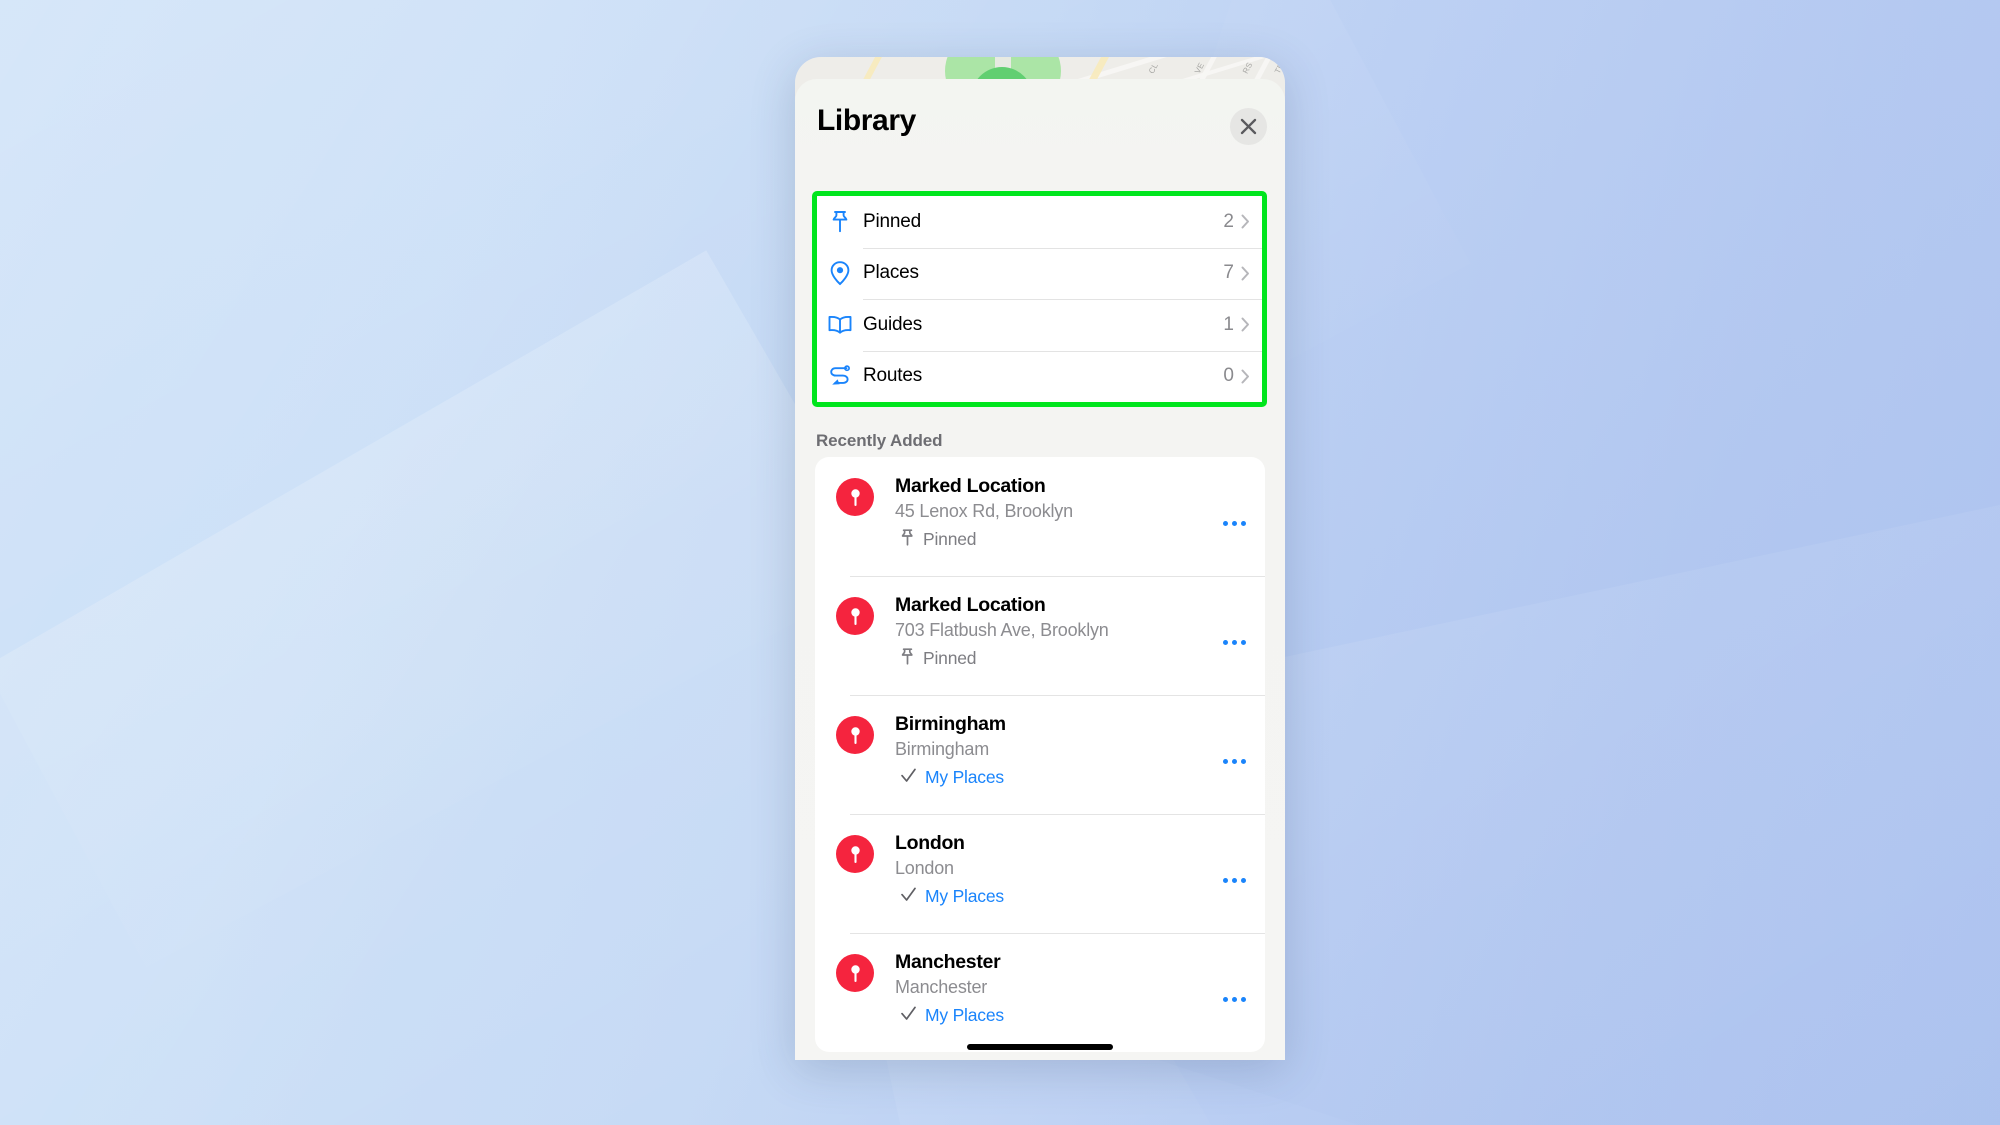  Describe the element at coordinates (1039, 325) in the screenshot. I see `library-row-guides: Guides 1` at that location.